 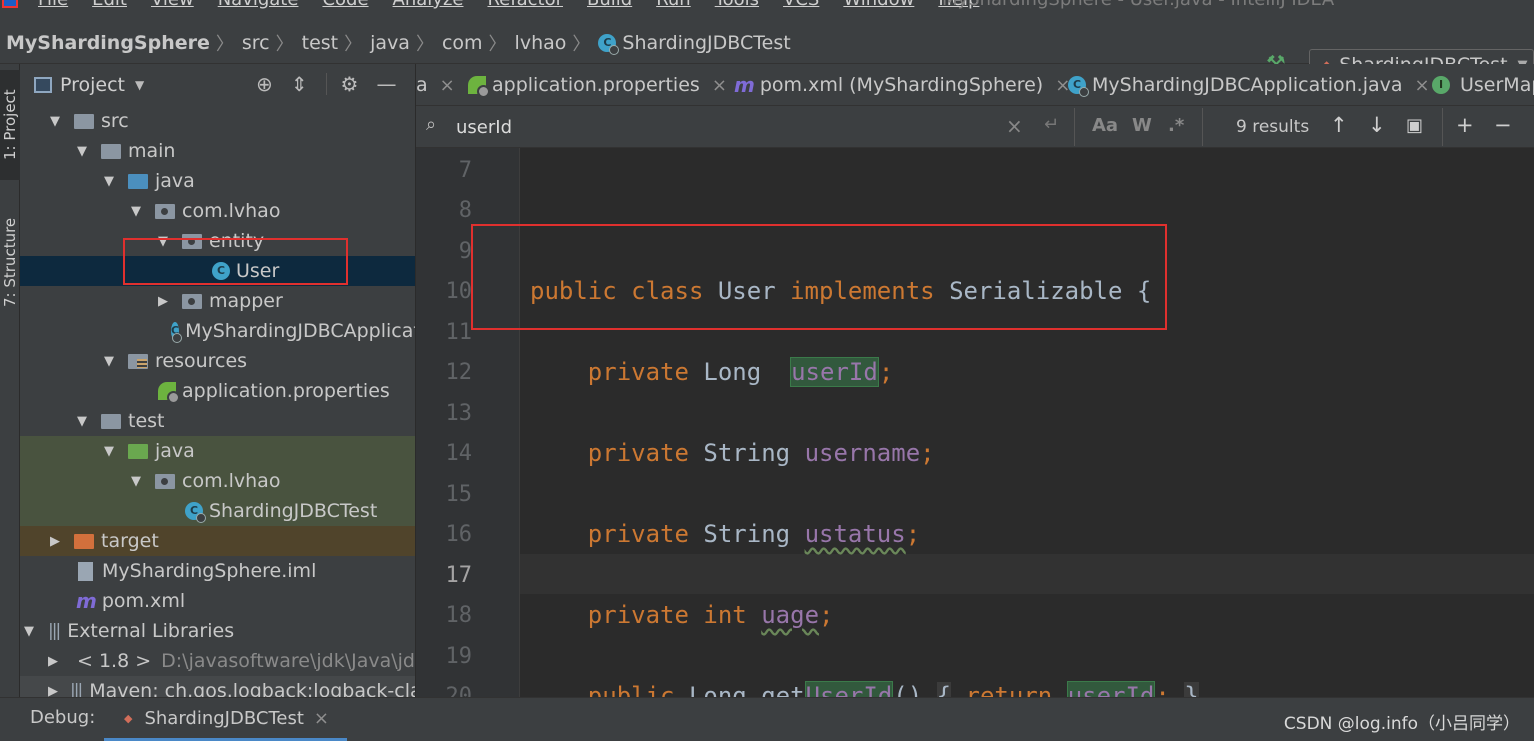 I want to click on tree-item-java-test: ▼ java, so click(x=217, y=451).